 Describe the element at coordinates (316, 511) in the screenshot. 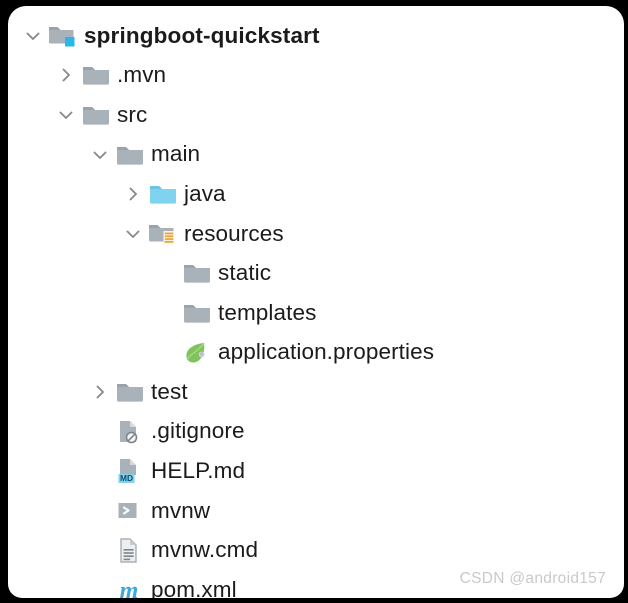

I see `tree-row: mvnw` at that location.